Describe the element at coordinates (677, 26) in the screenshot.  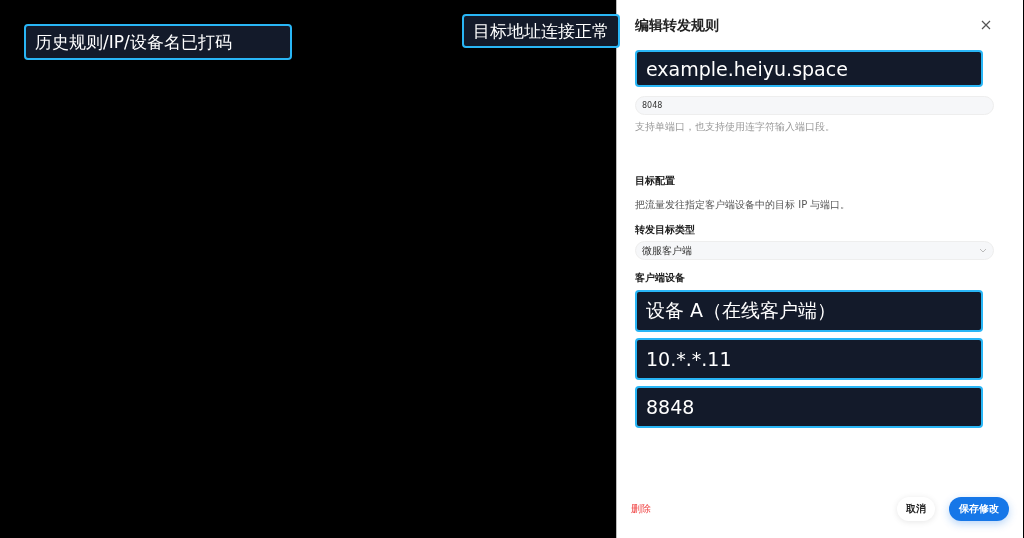
I see `drawer-title: 编辑转发规则` at that location.